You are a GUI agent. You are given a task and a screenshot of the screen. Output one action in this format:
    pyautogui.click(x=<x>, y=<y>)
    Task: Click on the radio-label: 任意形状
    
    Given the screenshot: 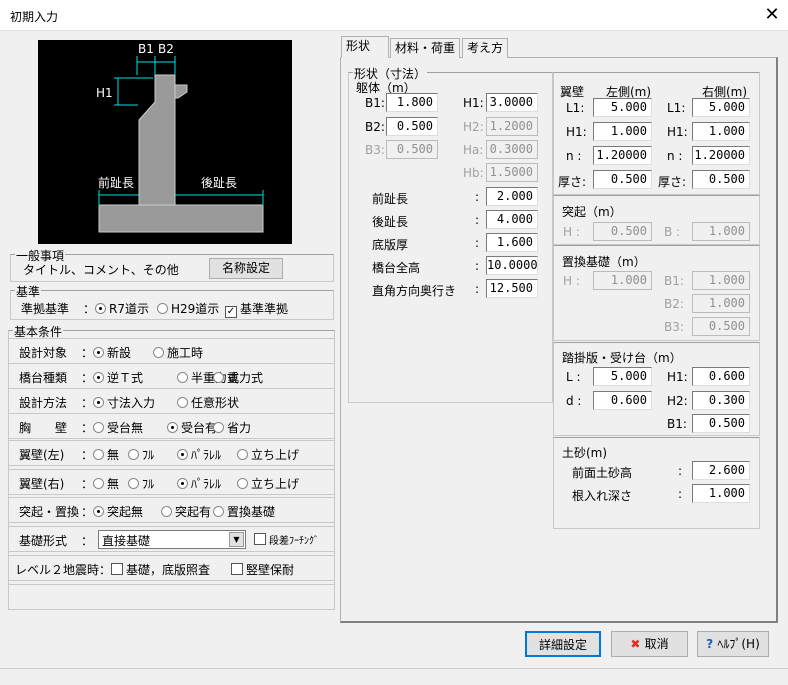 What is the action you would take?
    pyautogui.click(x=215, y=403)
    